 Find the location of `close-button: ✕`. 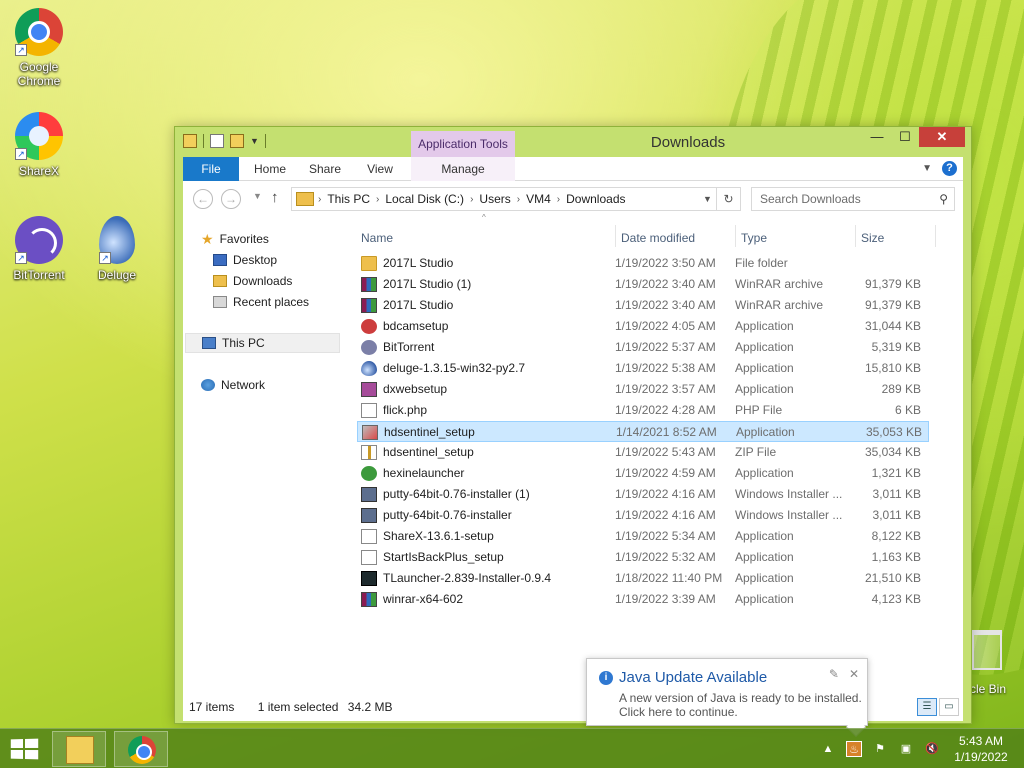

close-button: ✕ is located at coordinates (942, 137).